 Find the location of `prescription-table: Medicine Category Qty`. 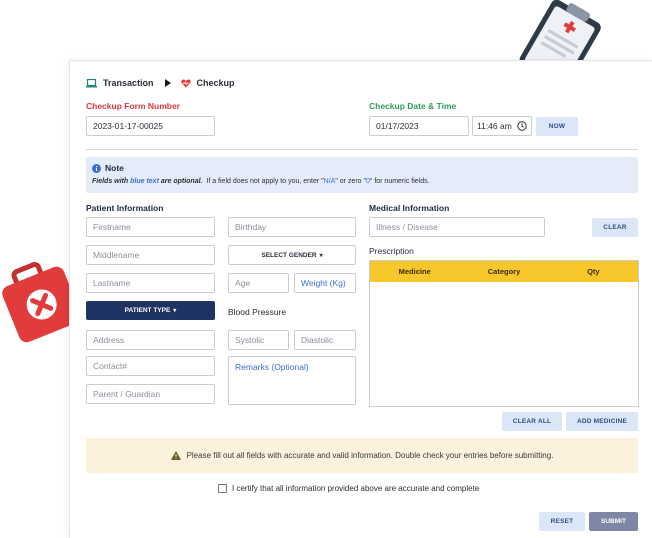

prescription-table: Medicine Category Qty is located at coordinates (504, 333).